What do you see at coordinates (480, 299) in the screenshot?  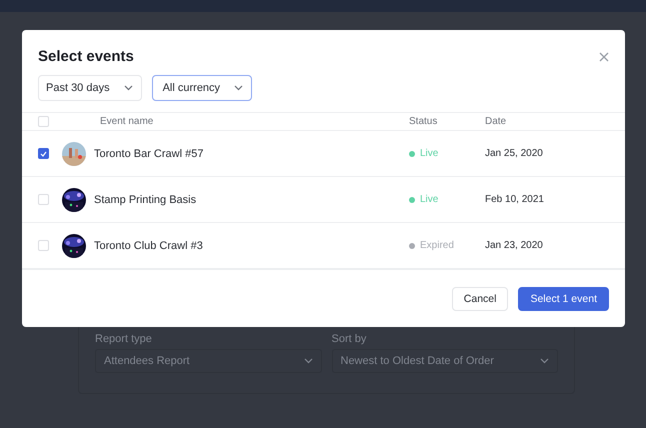 I see `cancel-button: Cancel` at bounding box center [480, 299].